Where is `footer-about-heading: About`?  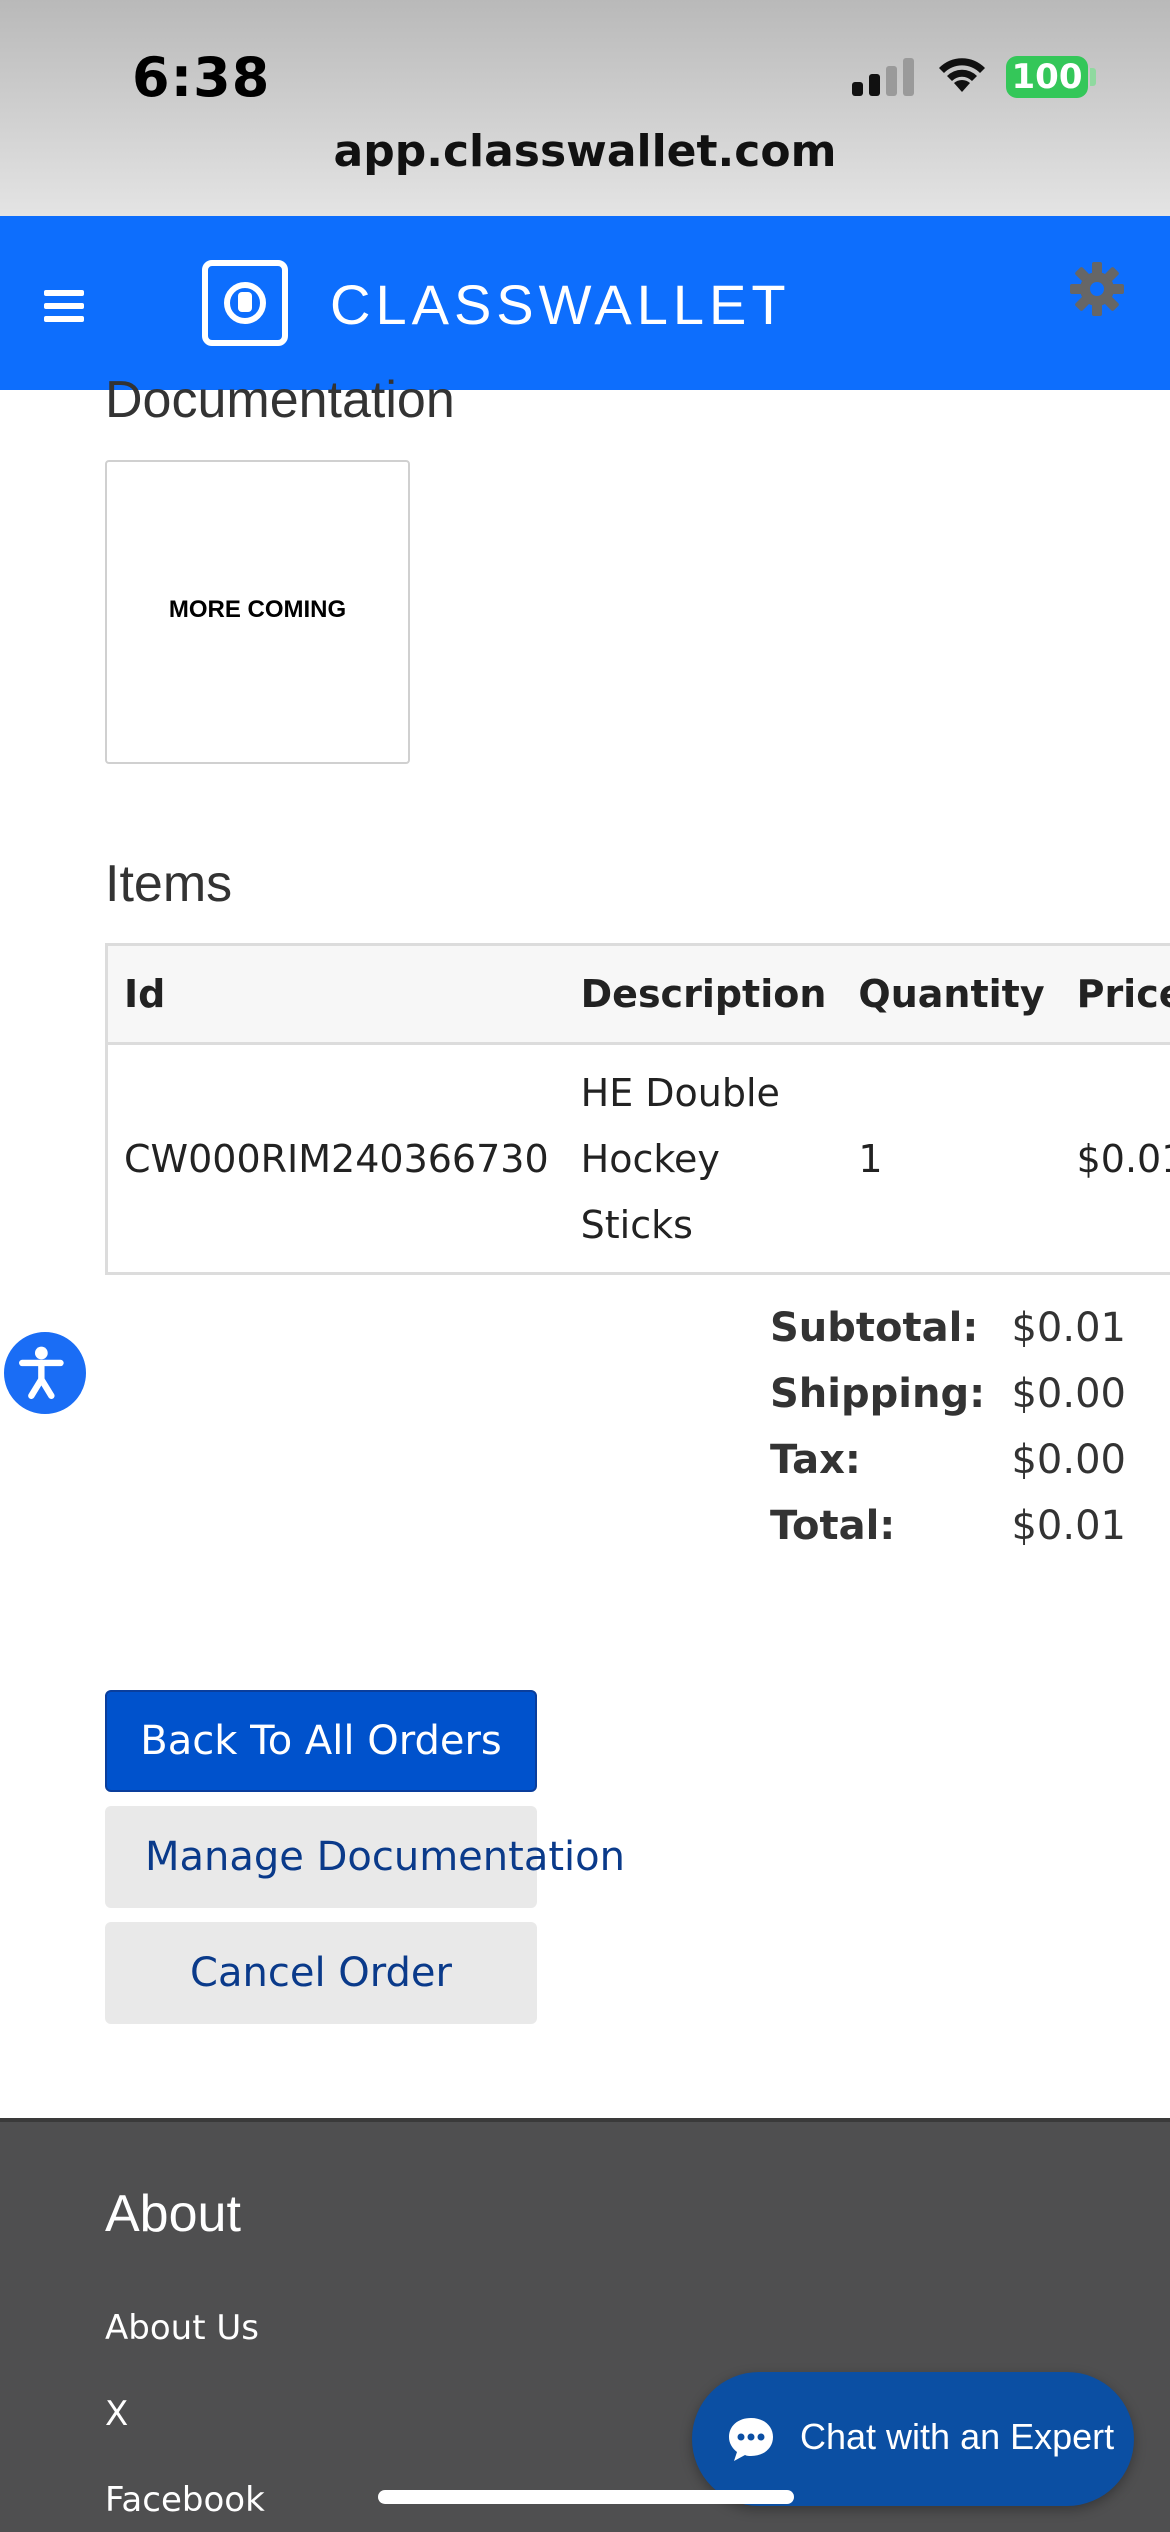
footer-about-heading: About is located at coordinates (173, 2214).